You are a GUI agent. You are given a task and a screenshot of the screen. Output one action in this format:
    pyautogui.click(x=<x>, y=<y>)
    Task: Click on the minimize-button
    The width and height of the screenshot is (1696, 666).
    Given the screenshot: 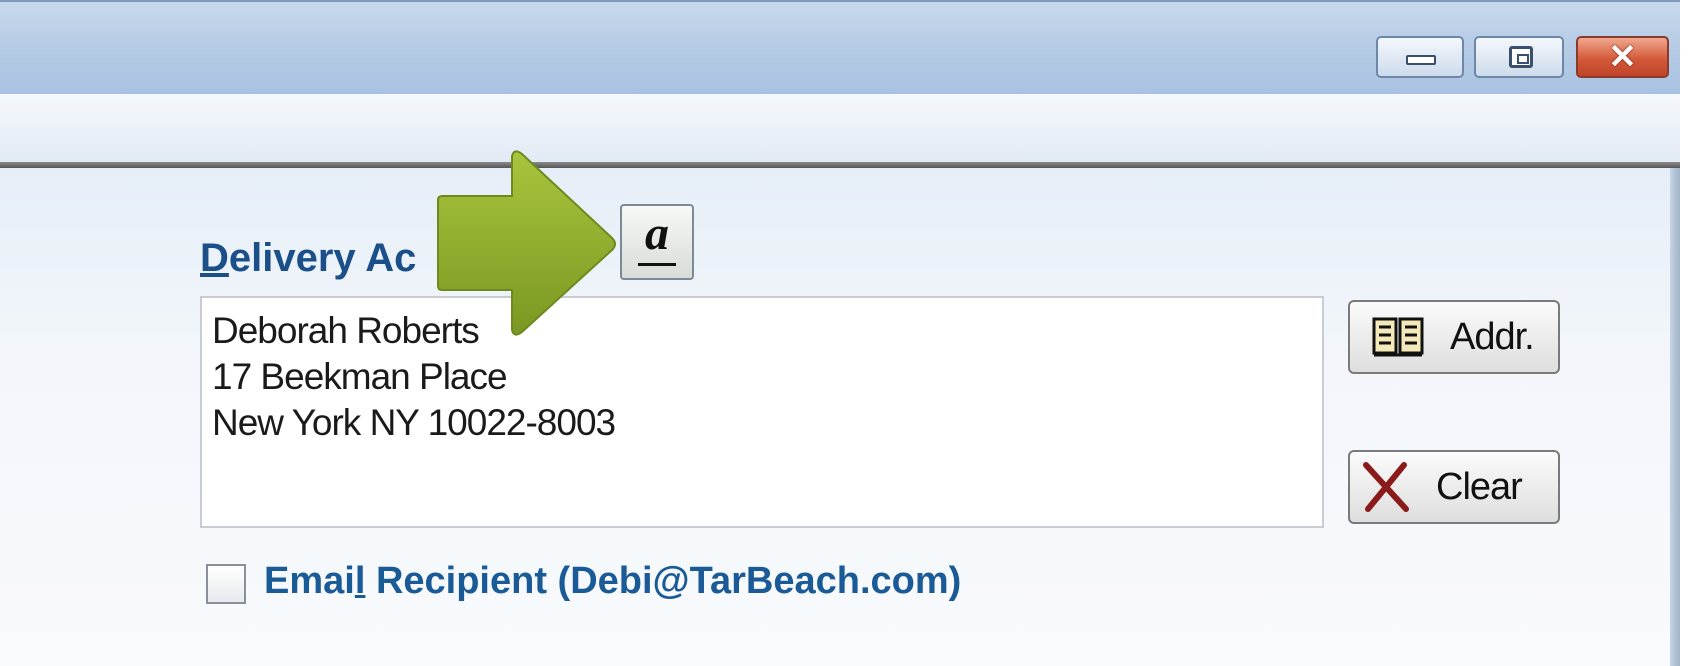 What is the action you would take?
    pyautogui.click(x=1420, y=57)
    